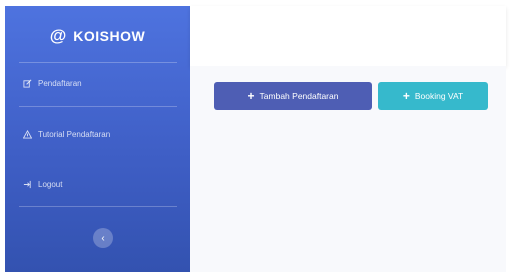 The image size is (511, 277). Describe the element at coordinates (27, 134) in the screenshot. I see `warning-icon` at that location.